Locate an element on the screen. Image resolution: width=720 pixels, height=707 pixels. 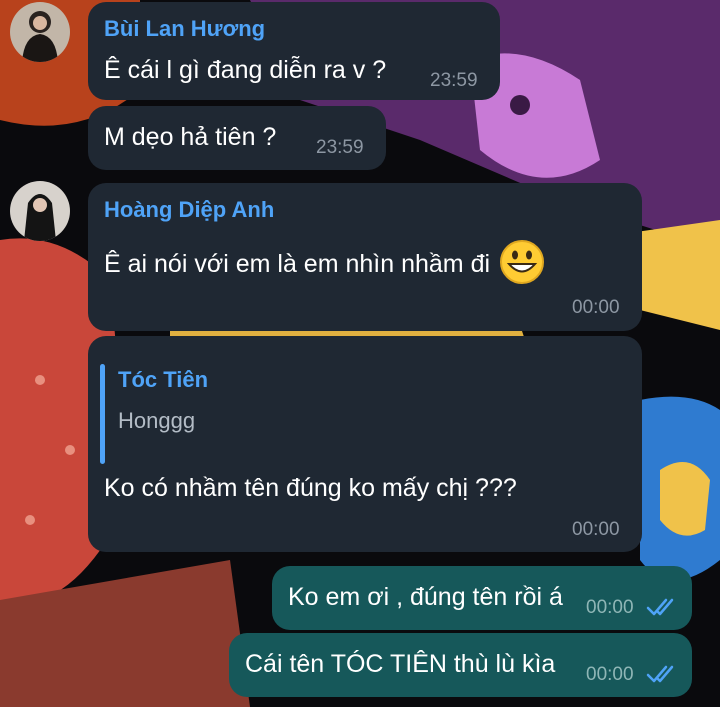
reply-quote-text: Honggg is located at coordinates (157, 420).